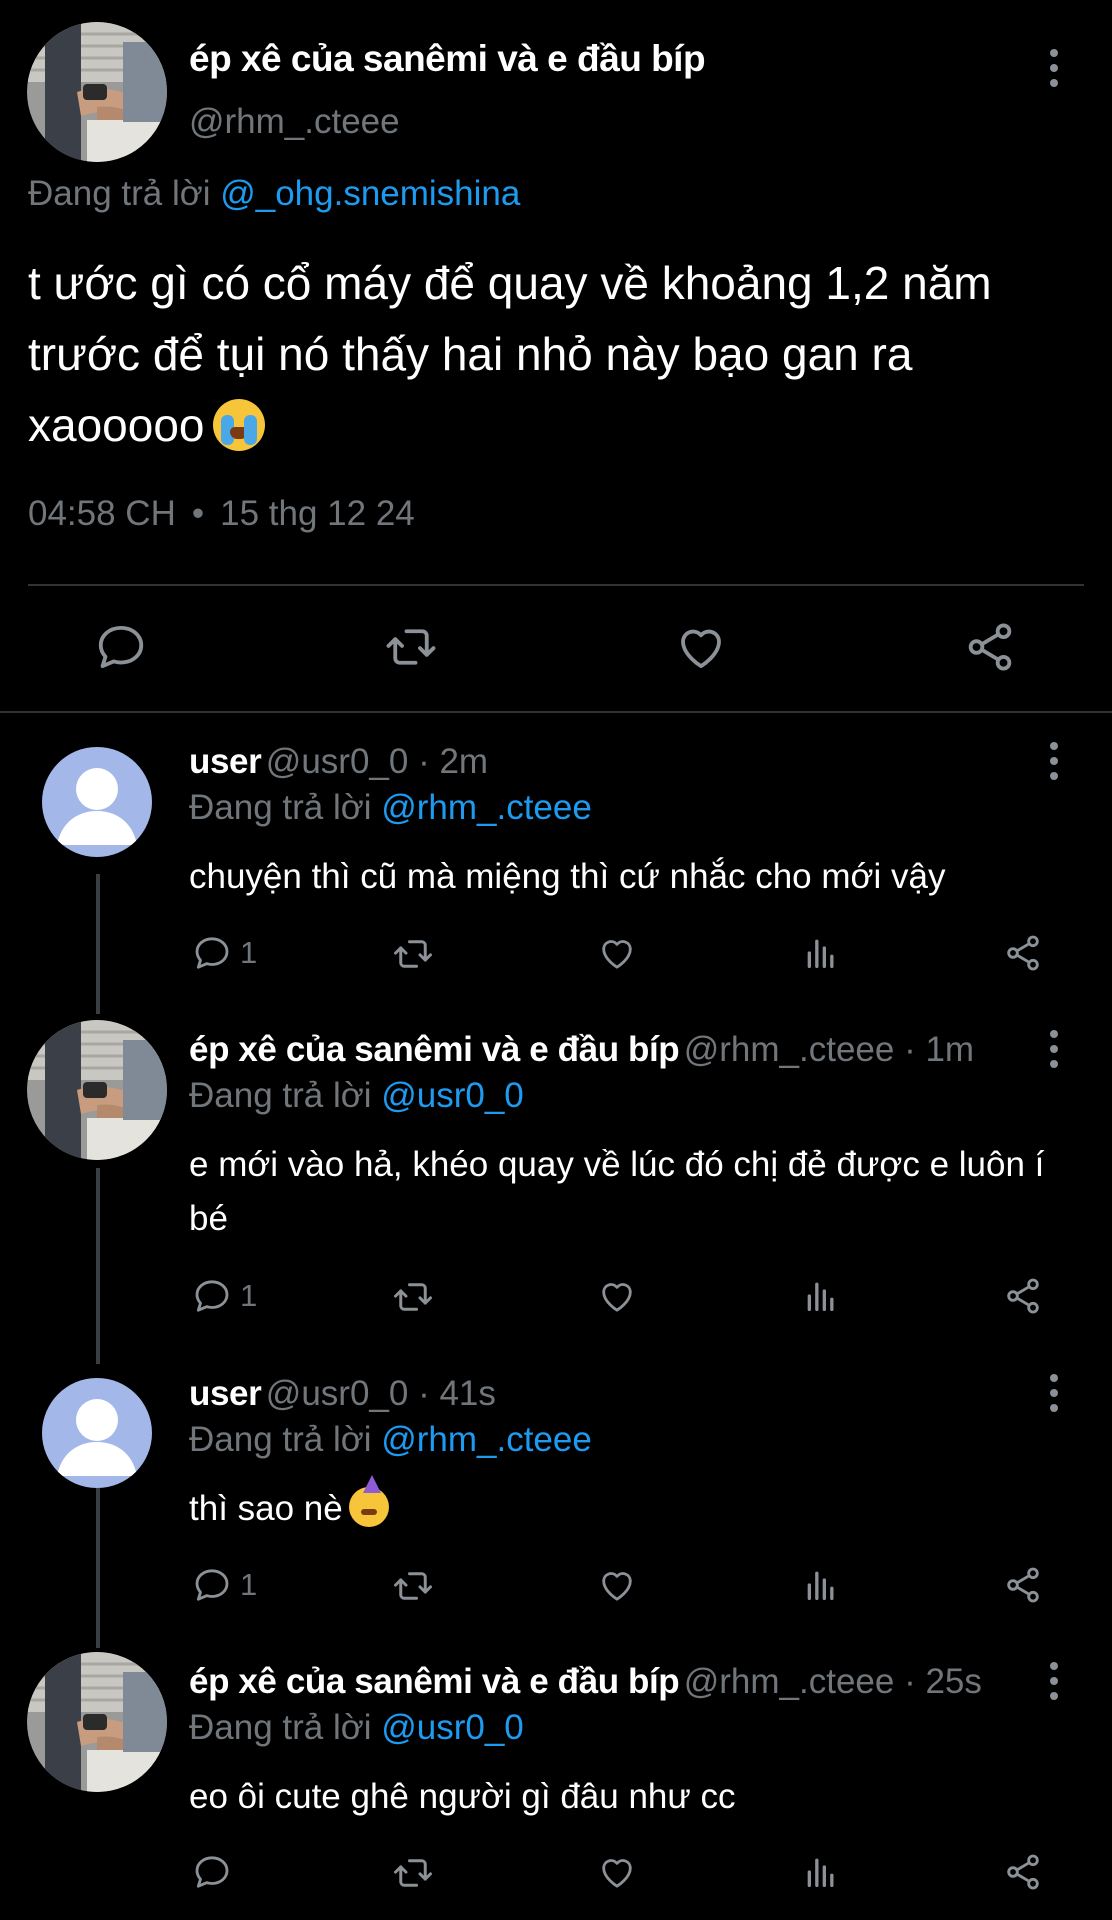 The height and width of the screenshot is (1920, 1112). What do you see at coordinates (634, 1505) in the screenshot?
I see `reply-text: thì sao nè` at bounding box center [634, 1505].